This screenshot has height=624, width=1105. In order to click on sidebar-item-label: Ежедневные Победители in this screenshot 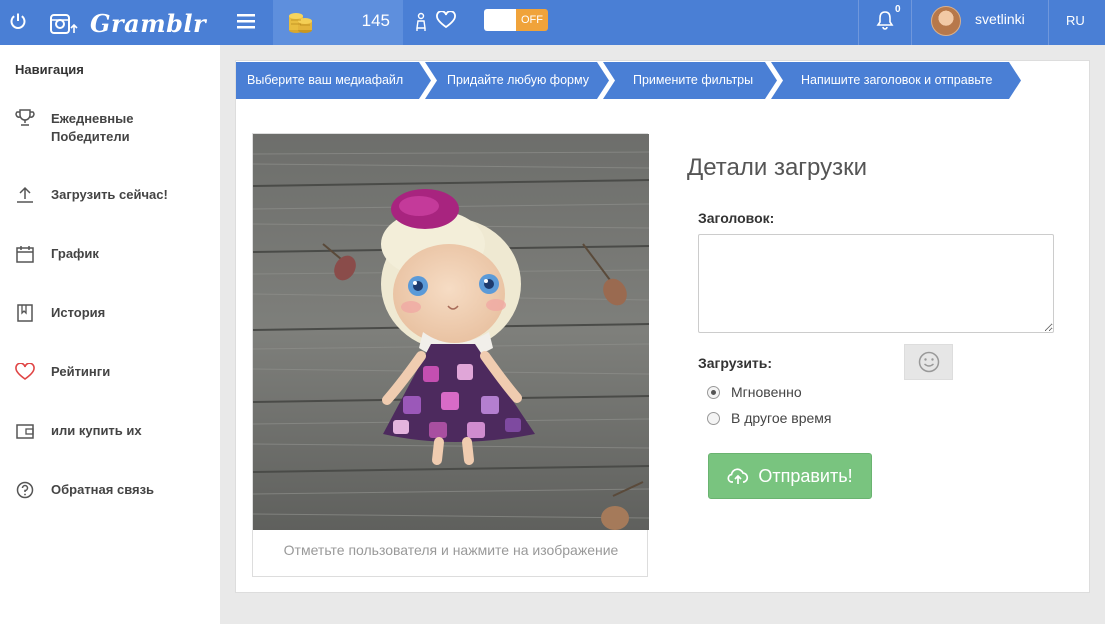, I will do `click(126, 128)`.